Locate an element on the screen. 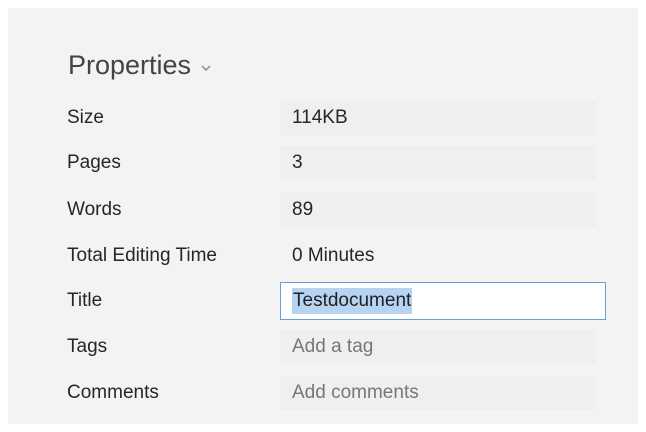 The image size is (646, 432). property-row-title: Title Testdocument is located at coordinates (323, 301).